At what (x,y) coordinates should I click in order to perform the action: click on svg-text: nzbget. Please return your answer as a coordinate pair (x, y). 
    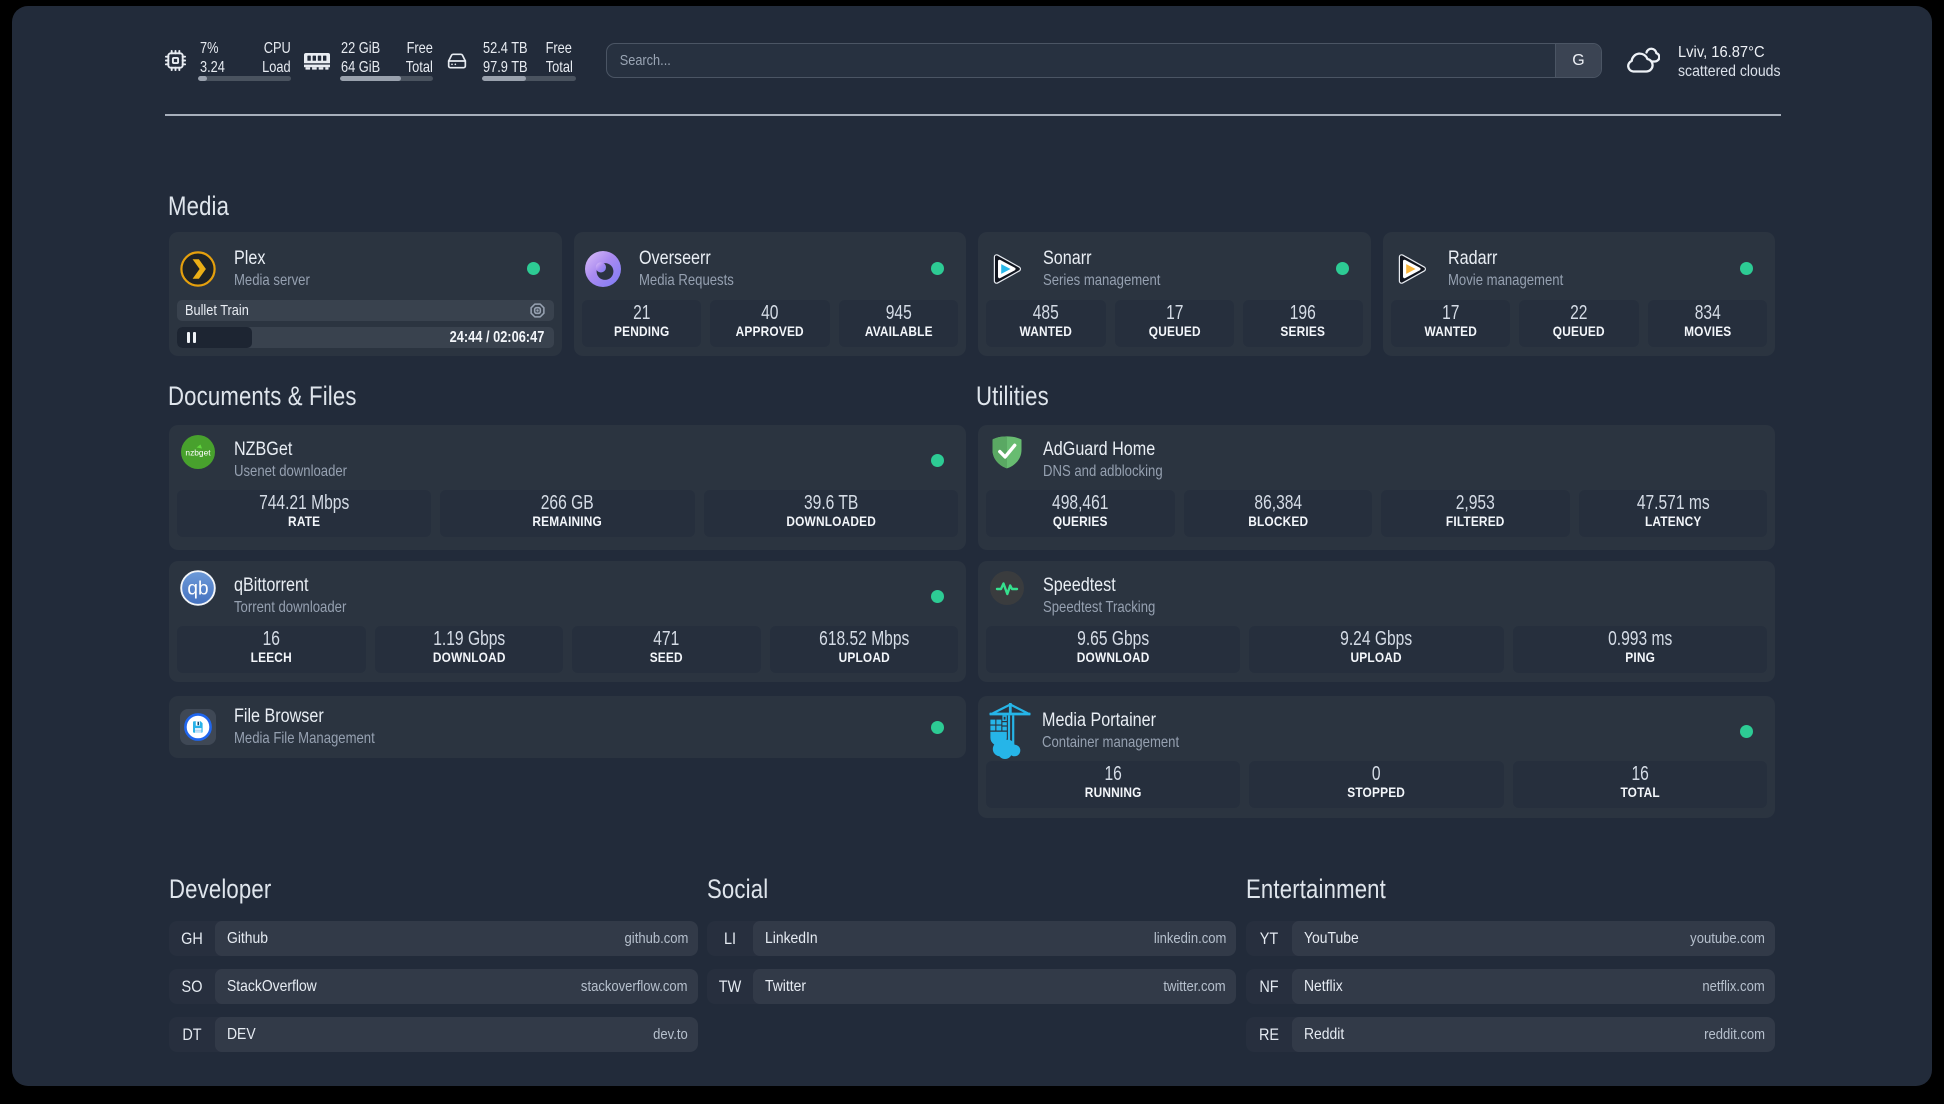
    Looking at the image, I should click on (198, 452).